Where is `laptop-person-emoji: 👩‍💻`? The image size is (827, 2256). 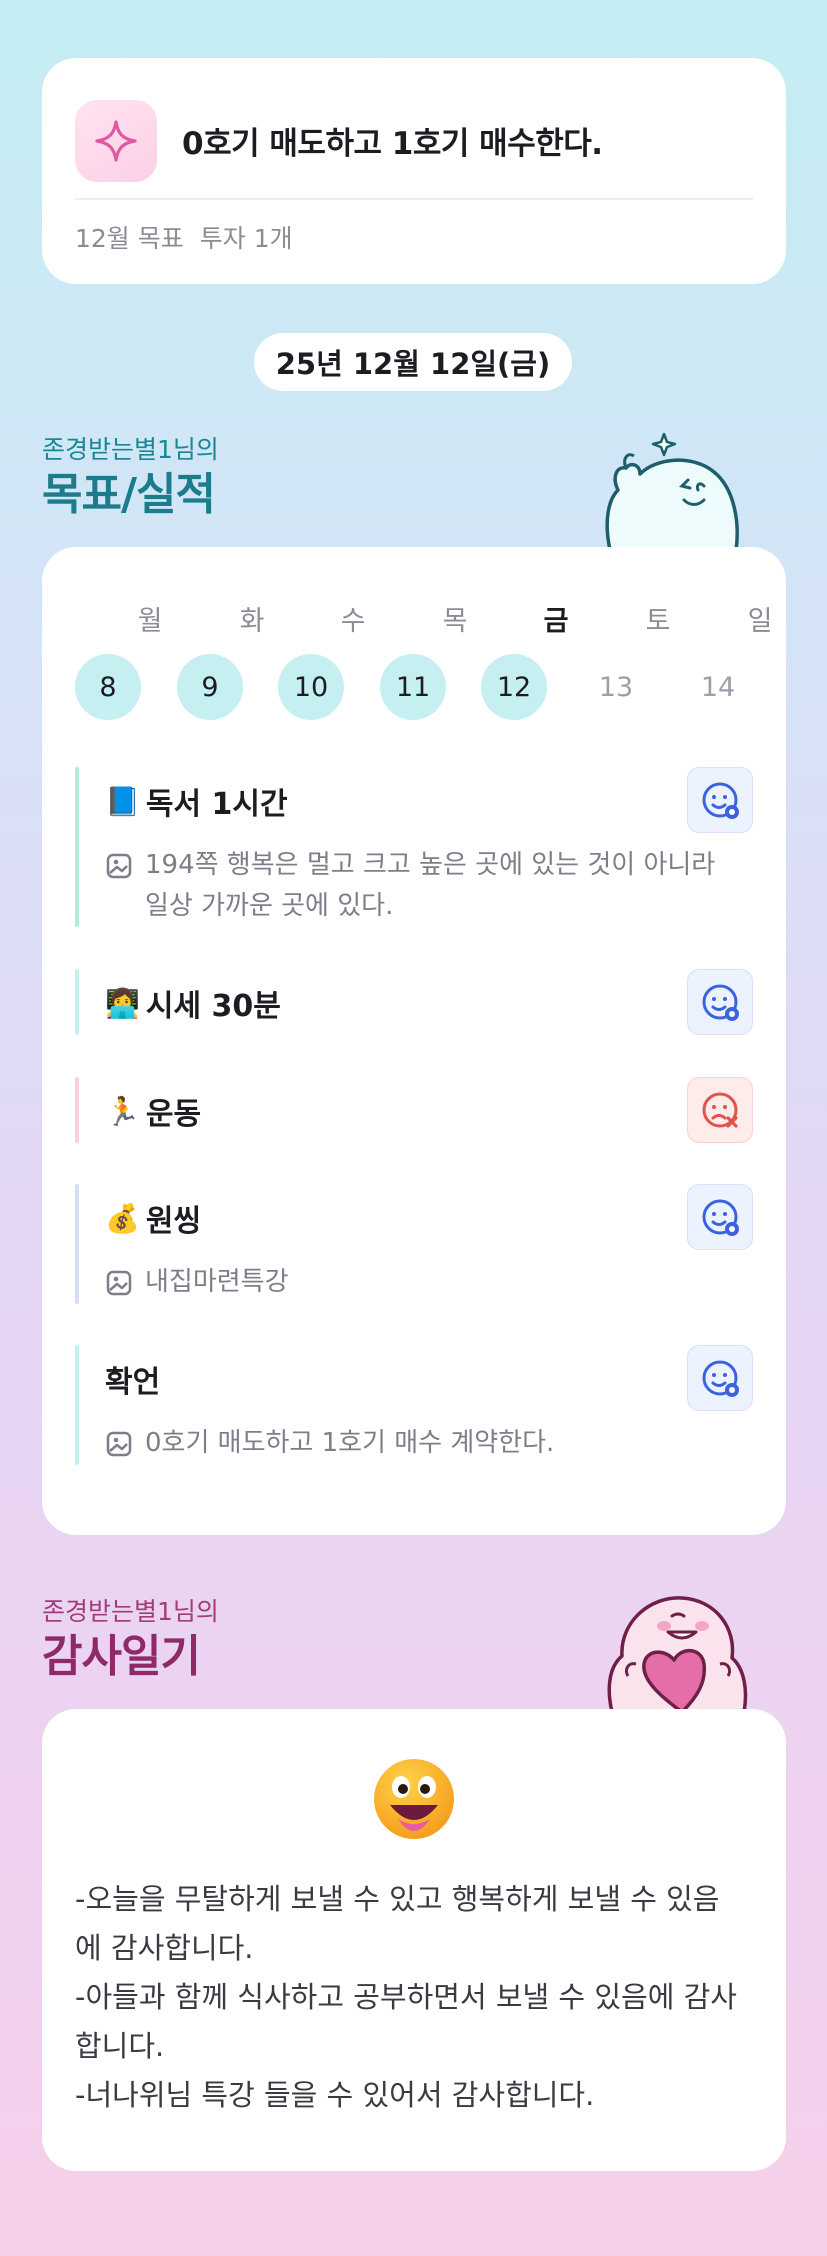
laptop-person-emoji: 👩‍💻 is located at coordinates (122, 1003).